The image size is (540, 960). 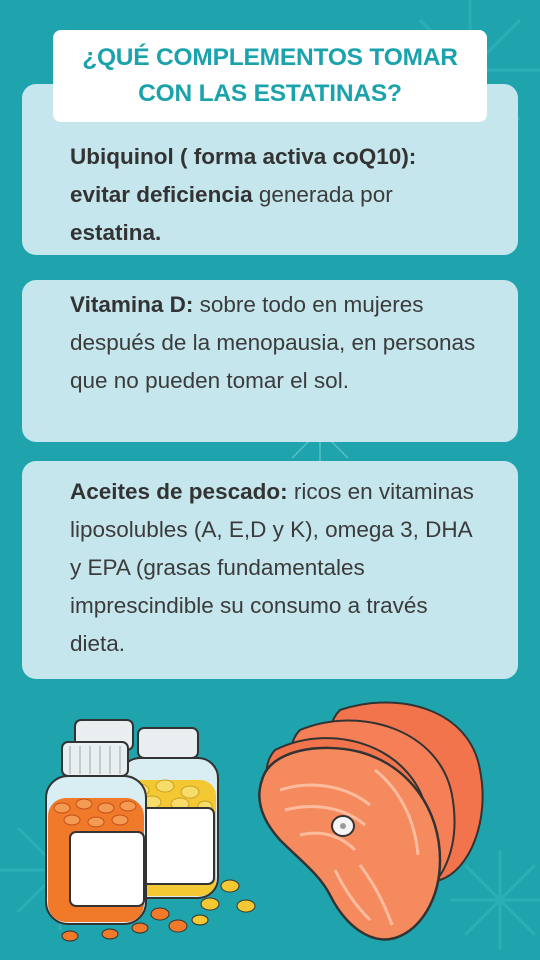 I want to click on salmon-steak-icon, so click(x=371, y=821).